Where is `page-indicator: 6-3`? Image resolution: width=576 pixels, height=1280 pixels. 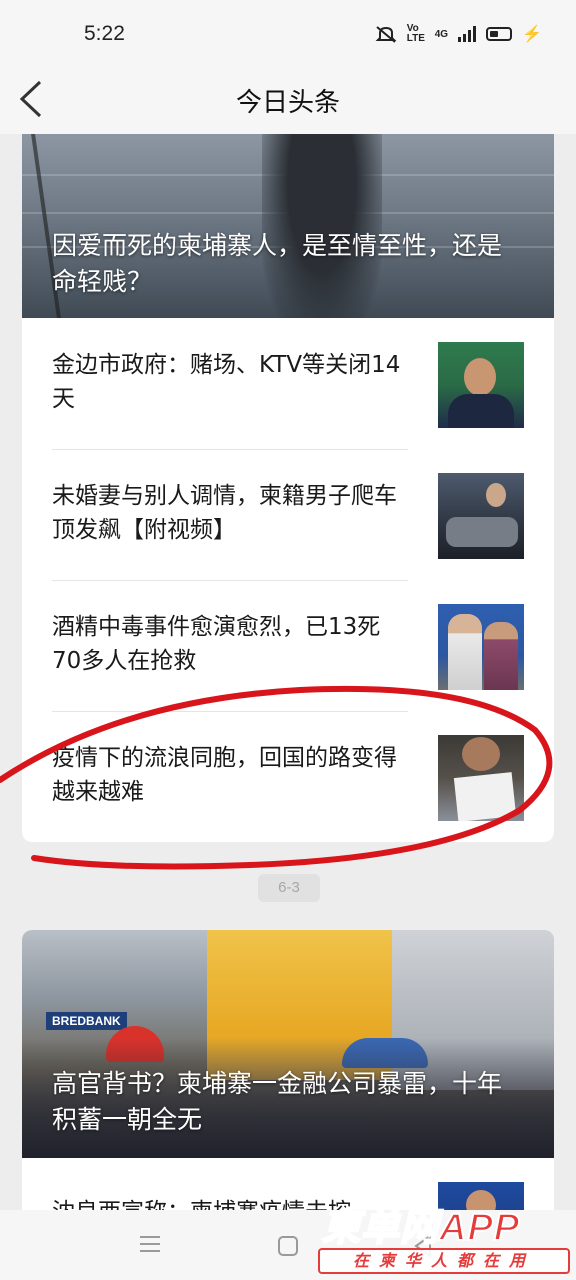 page-indicator: 6-3 is located at coordinates (289, 888).